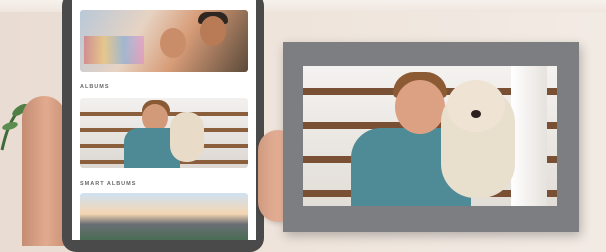  I want to click on smart-albums-section-label: SMART ALBUMS, so click(108, 184).